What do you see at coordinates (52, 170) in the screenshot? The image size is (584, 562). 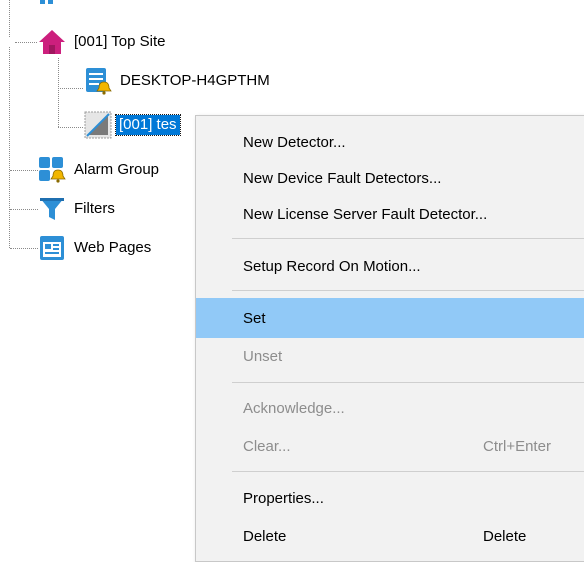 I see `alarm-group-icon` at bounding box center [52, 170].